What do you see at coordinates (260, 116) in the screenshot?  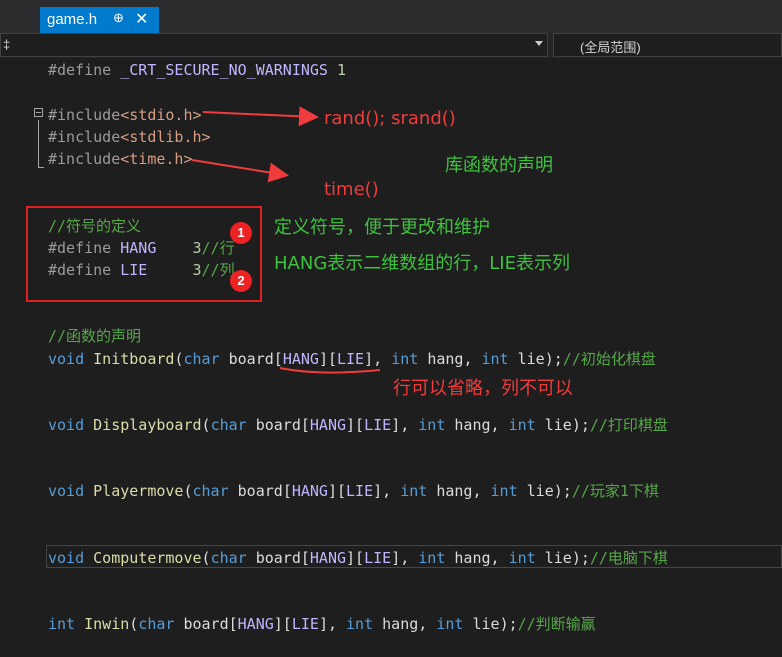 I see `arrow-stdio` at bounding box center [260, 116].